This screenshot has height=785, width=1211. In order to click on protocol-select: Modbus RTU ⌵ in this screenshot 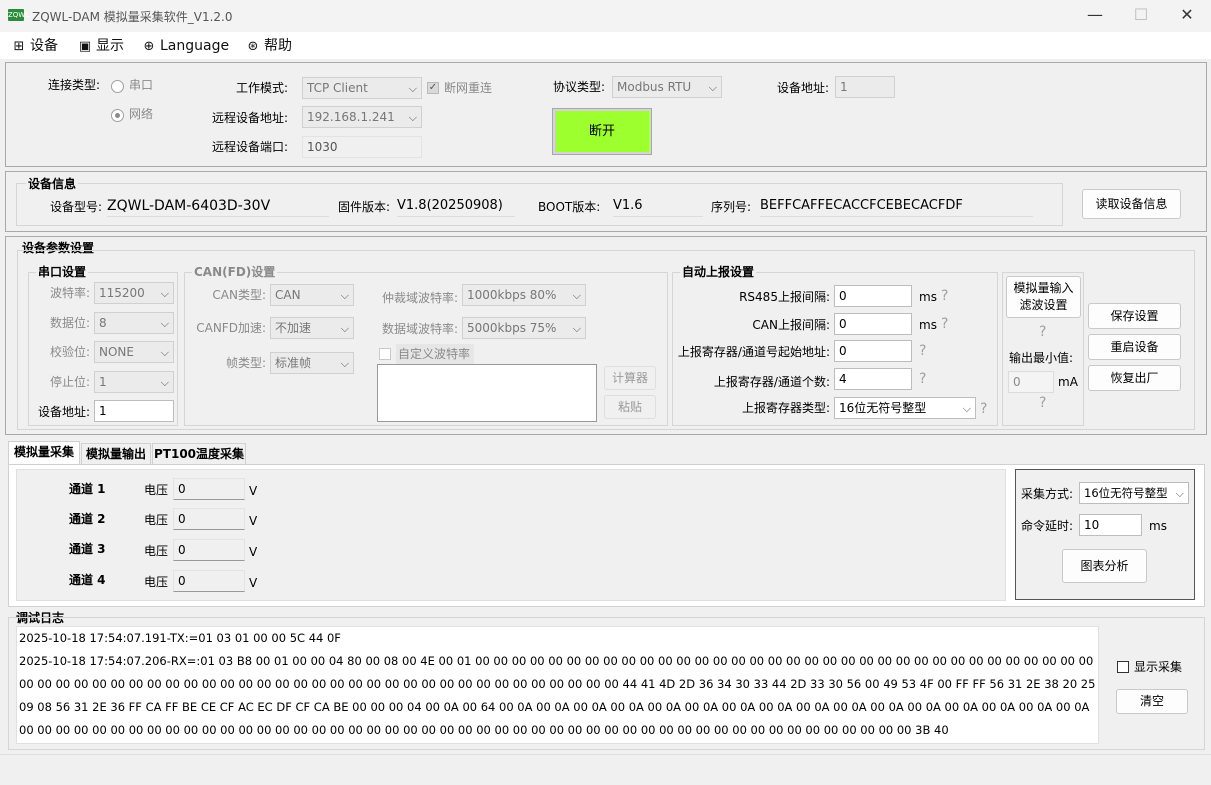, I will do `click(667, 87)`.